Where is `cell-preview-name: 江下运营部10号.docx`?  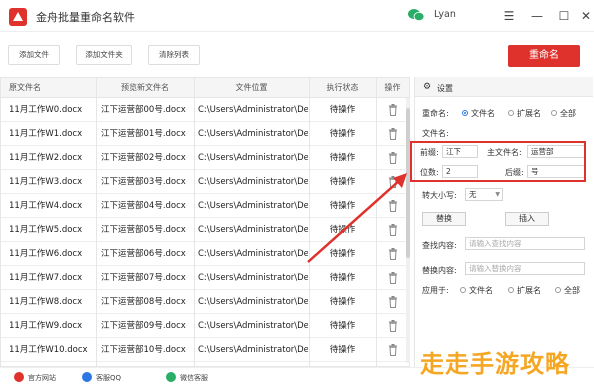
cell-preview-name: 江下运营部10号.docx is located at coordinates (143, 350).